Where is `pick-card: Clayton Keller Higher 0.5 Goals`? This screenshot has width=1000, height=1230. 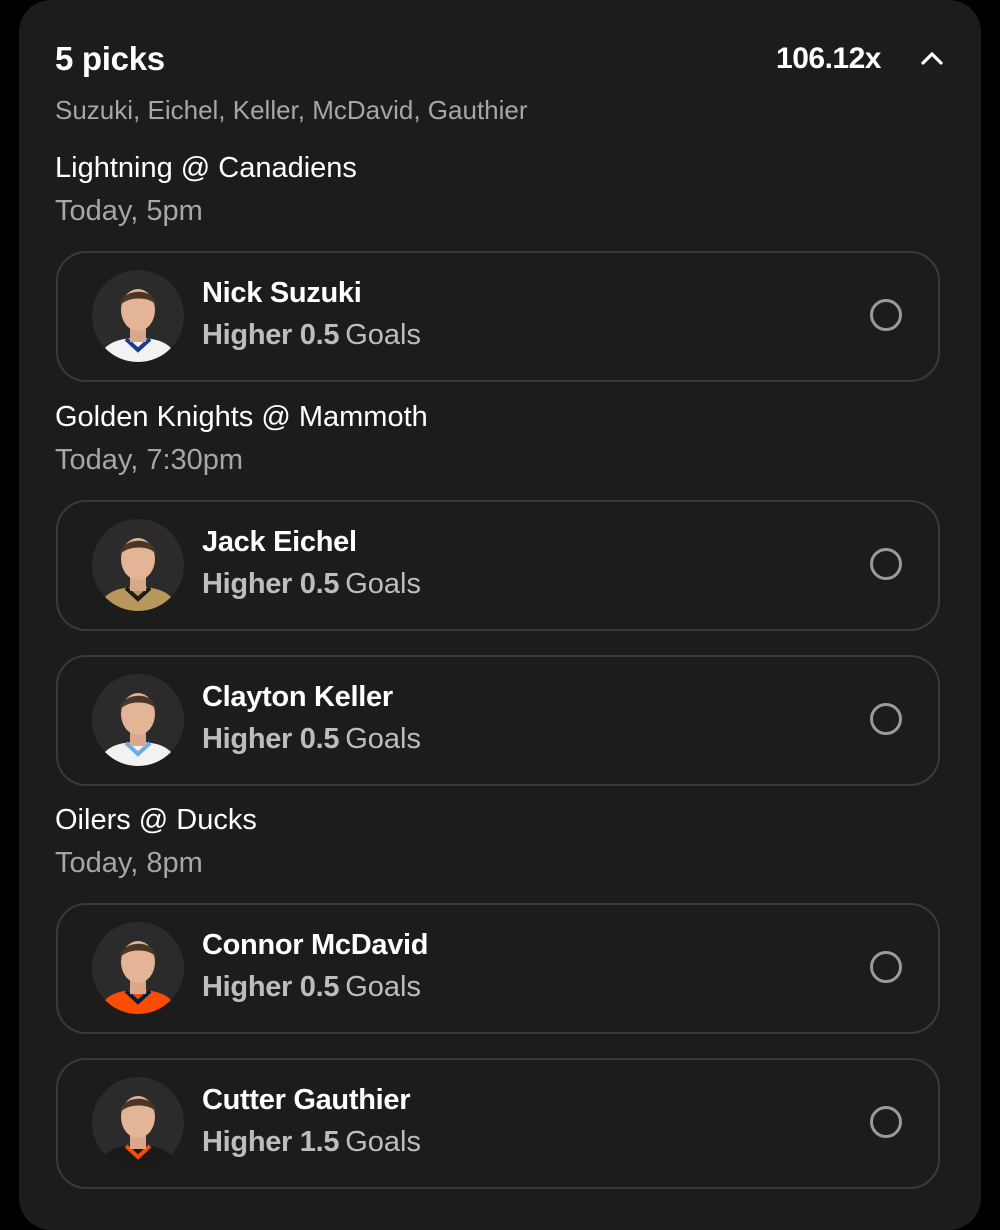
pick-card: Clayton Keller Higher 0.5 Goals is located at coordinates (498, 720).